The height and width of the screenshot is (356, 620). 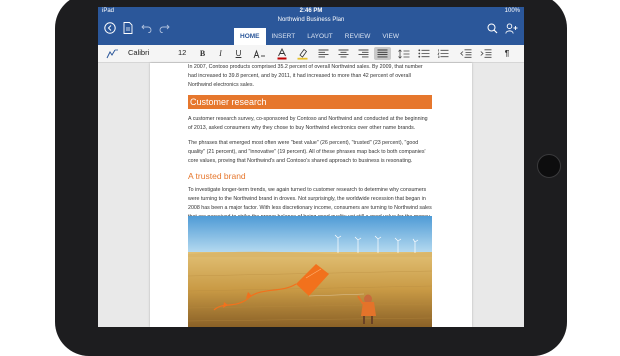 I want to click on ribbon-tabs: HOME INSERT LAYOUT REVIEW VIEW, so click(x=319, y=36).